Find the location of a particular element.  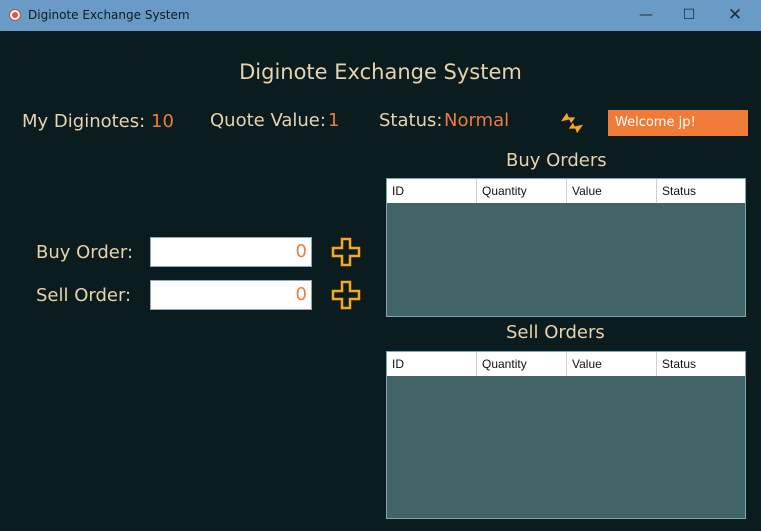

sell-order-input: 0 is located at coordinates (231, 295).